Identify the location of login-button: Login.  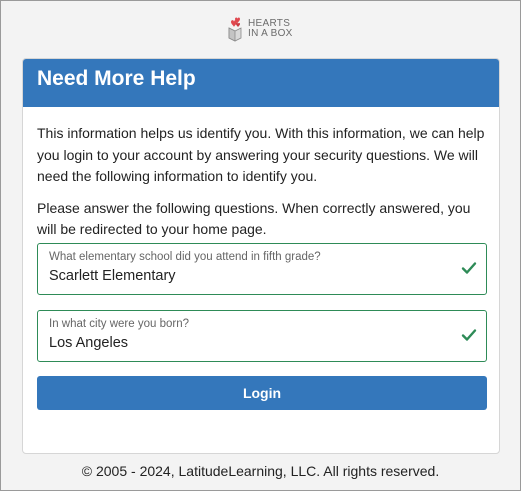
(262, 392).